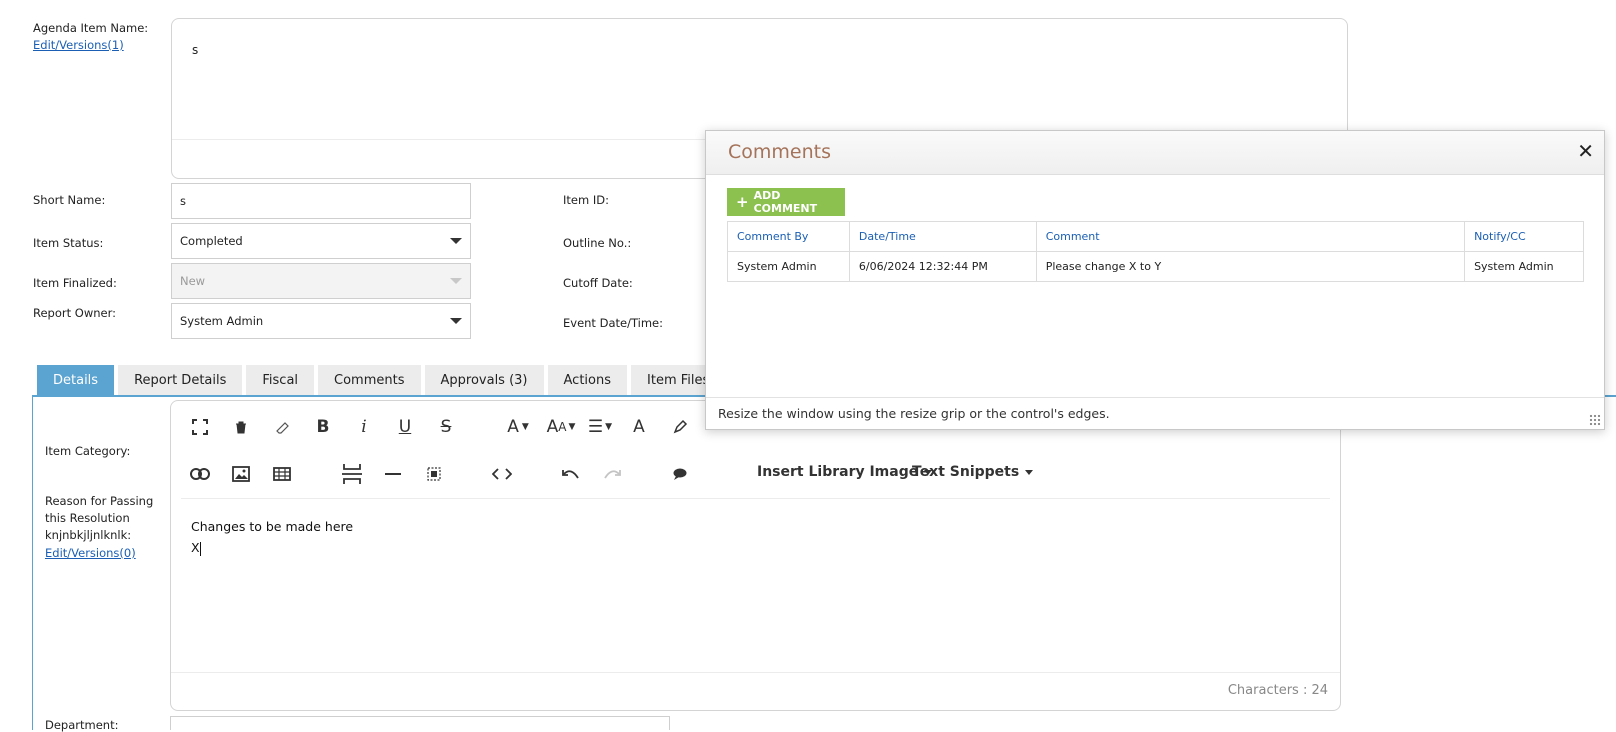 This screenshot has width=1616, height=732. What do you see at coordinates (600, 427) in the screenshot?
I see `line-height-icon: ☰ ▼` at bounding box center [600, 427].